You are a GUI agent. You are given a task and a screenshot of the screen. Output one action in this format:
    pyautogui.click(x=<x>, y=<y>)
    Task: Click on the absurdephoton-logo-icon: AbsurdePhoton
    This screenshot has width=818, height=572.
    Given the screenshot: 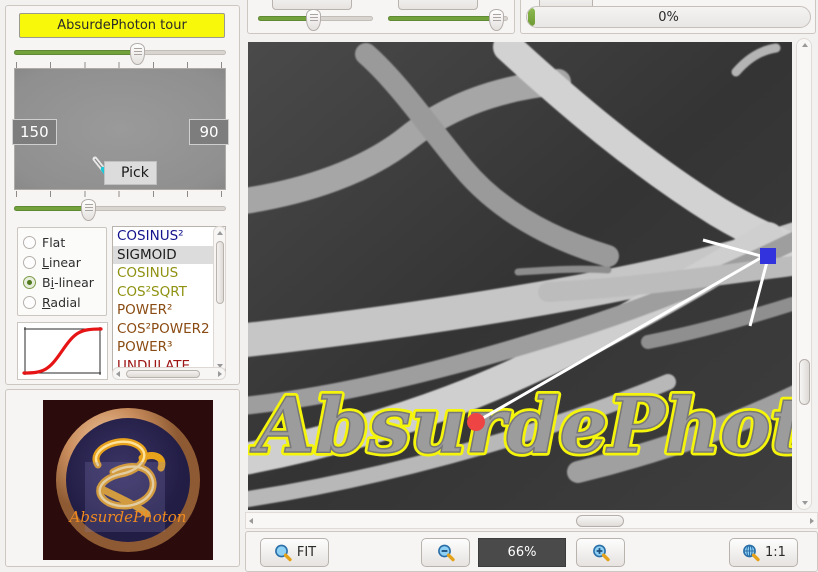 What is the action you would take?
    pyautogui.click(x=128, y=480)
    